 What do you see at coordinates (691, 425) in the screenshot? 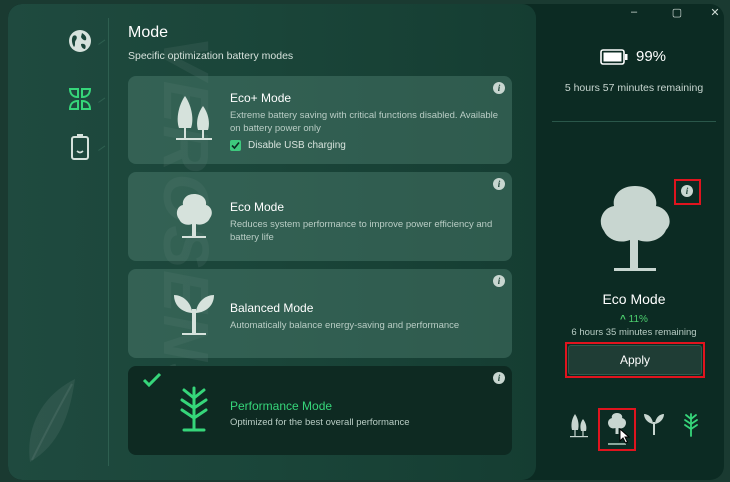
I see `mini-branch-icon` at bounding box center [691, 425].